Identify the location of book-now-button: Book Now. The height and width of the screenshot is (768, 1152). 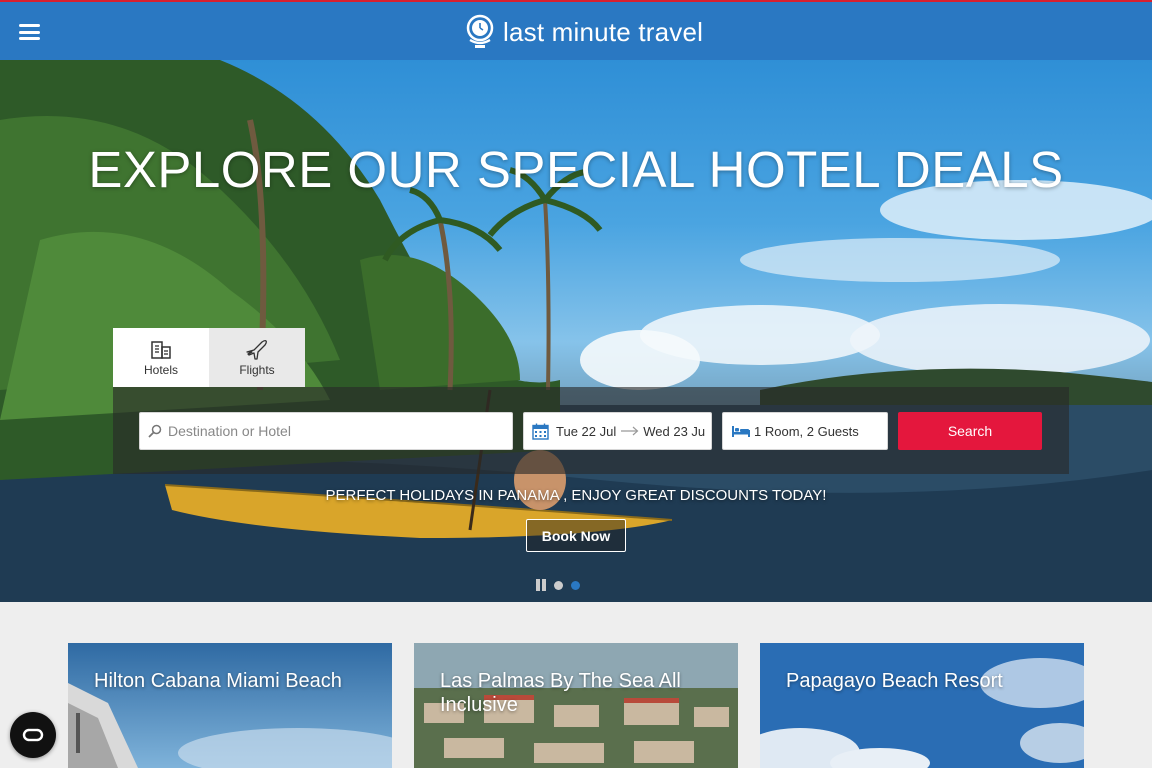
(576, 535).